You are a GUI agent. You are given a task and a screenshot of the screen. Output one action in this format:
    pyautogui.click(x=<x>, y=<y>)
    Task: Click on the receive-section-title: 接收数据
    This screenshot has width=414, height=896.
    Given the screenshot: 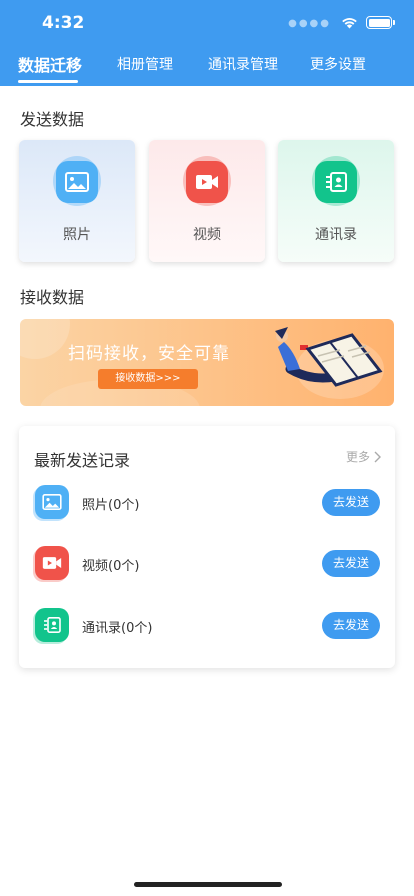 What is the action you would take?
    pyautogui.click(x=52, y=297)
    